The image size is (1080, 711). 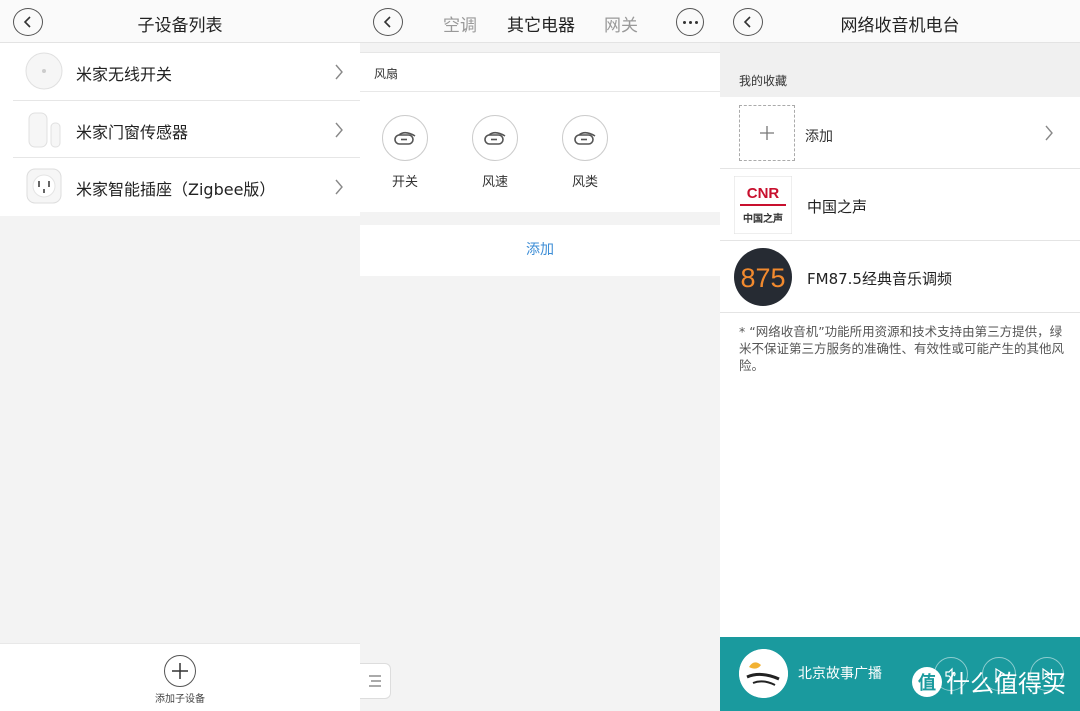 I want to click on back-button, so click(x=388, y=22).